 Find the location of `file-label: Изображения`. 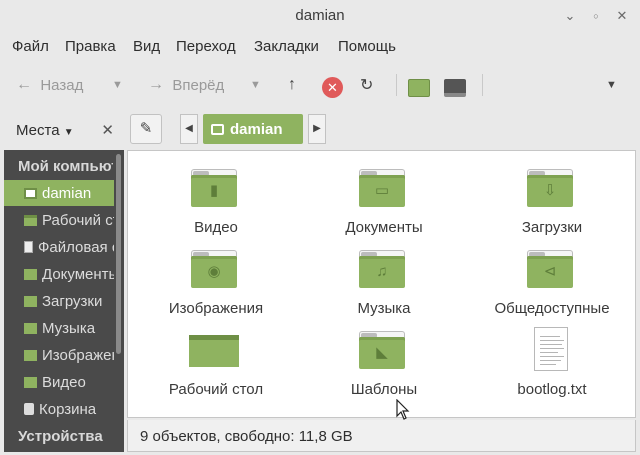

file-label: Изображения is located at coordinates (216, 308).